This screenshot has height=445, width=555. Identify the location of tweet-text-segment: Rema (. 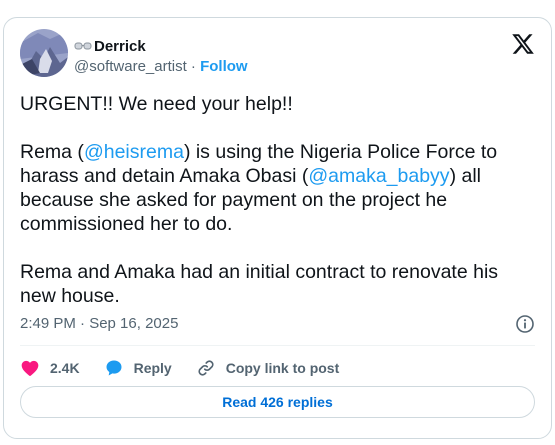
(52, 152).